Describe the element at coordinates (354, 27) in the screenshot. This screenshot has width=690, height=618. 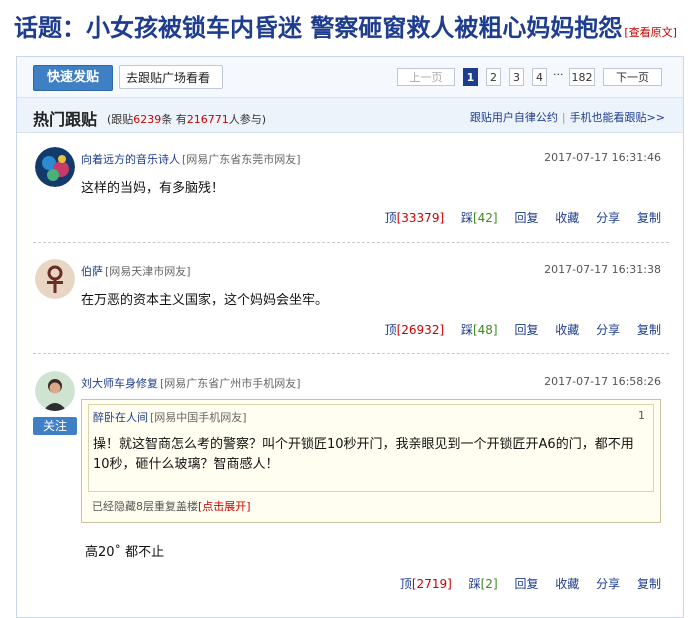
I see `topic-headline: 小女孩被锁车内昏迷 警察砸窗救人被粗心妈妈抱怨` at that location.